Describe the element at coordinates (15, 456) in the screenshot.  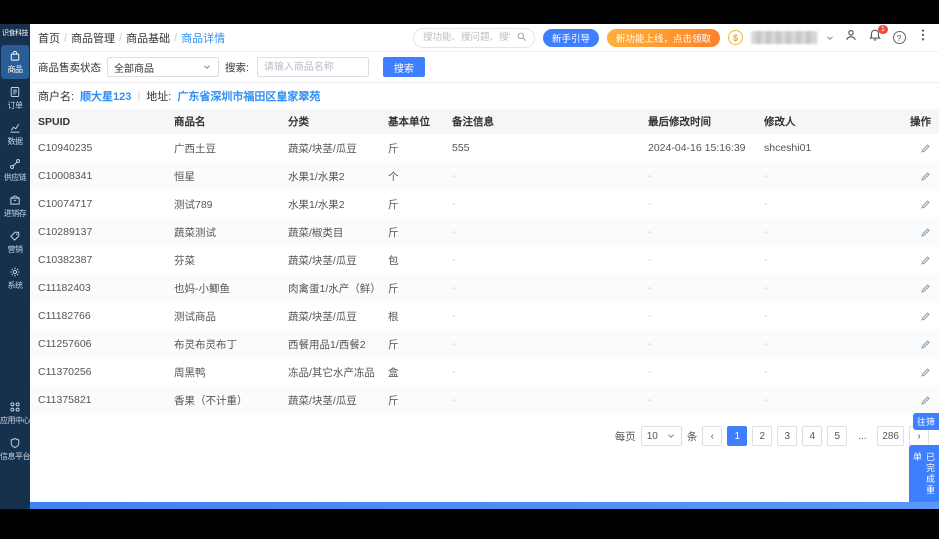
I see `sidebar-item-label: 信息平台` at that location.